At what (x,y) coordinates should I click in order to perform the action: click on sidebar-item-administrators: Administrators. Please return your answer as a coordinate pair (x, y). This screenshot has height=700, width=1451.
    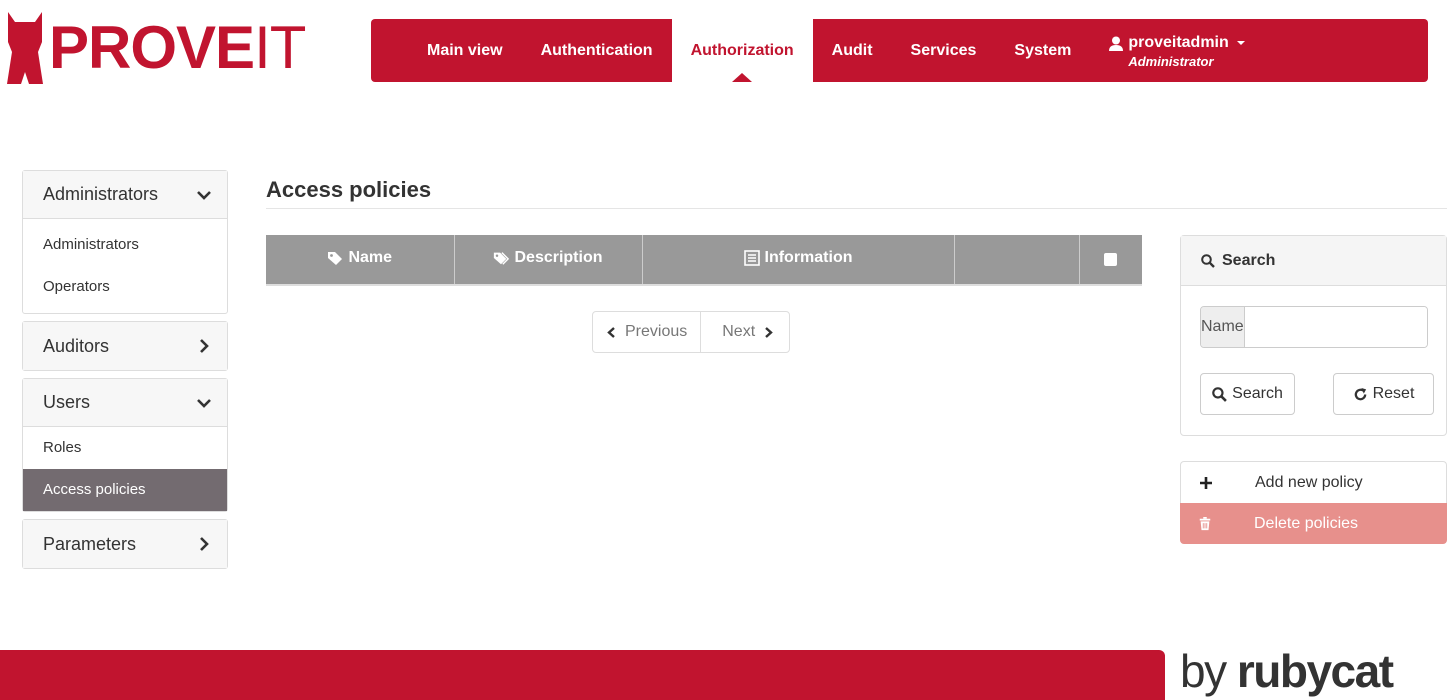
    Looking at the image, I should click on (125, 245).